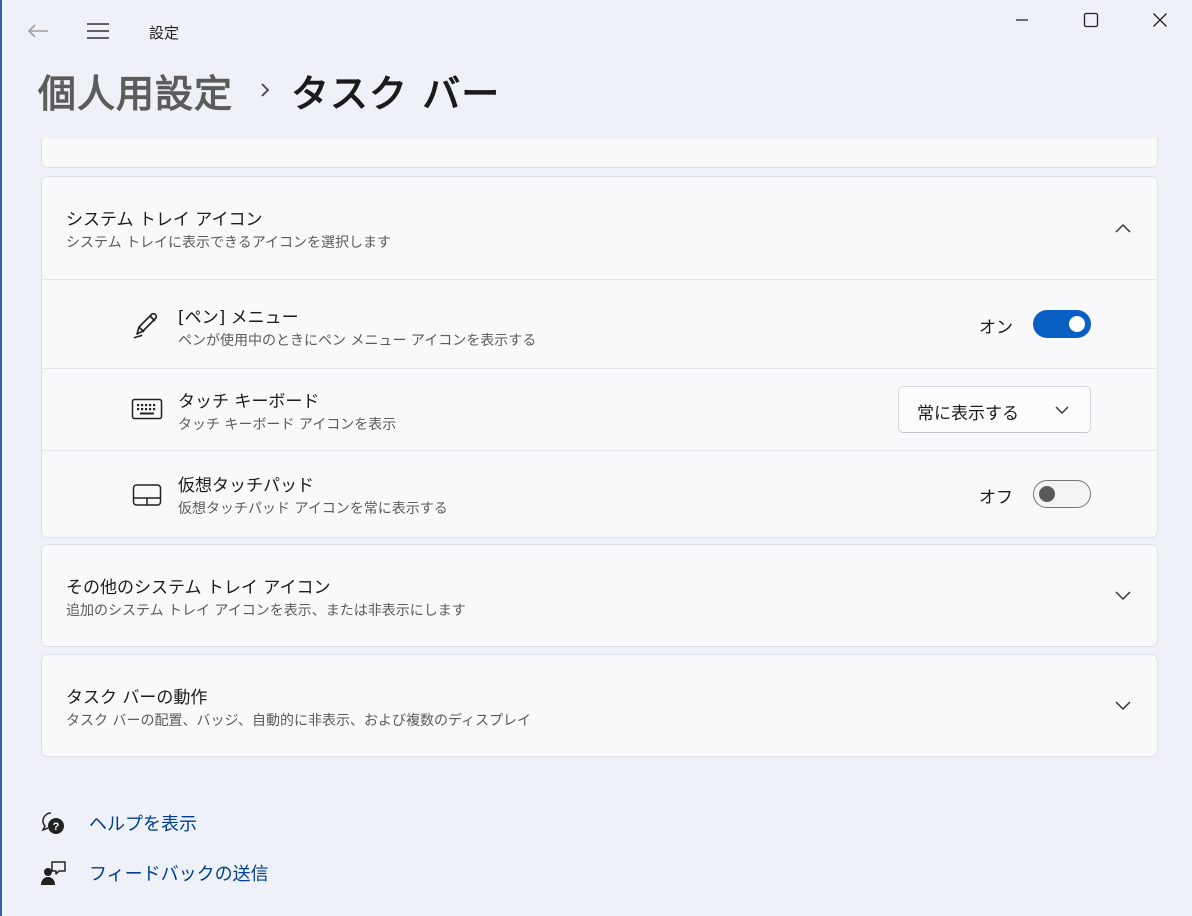 This screenshot has width=1192, height=916. I want to click on navigation-menu-button, so click(98, 31).